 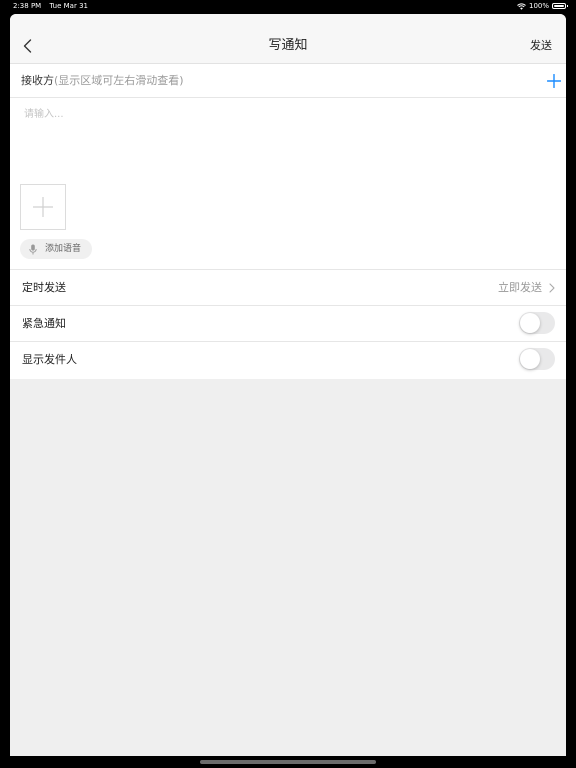 What do you see at coordinates (560, 6) in the screenshot?
I see `battery-icon` at bounding box center [560, 6].